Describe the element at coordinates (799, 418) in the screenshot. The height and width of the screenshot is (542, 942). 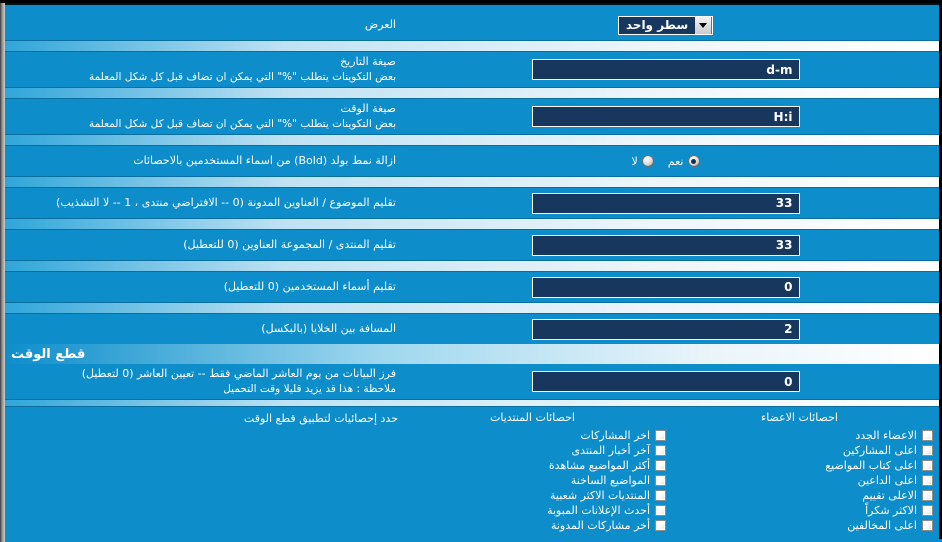
I see `stats-column-members-head: احصائات الاعضاء` at that location.